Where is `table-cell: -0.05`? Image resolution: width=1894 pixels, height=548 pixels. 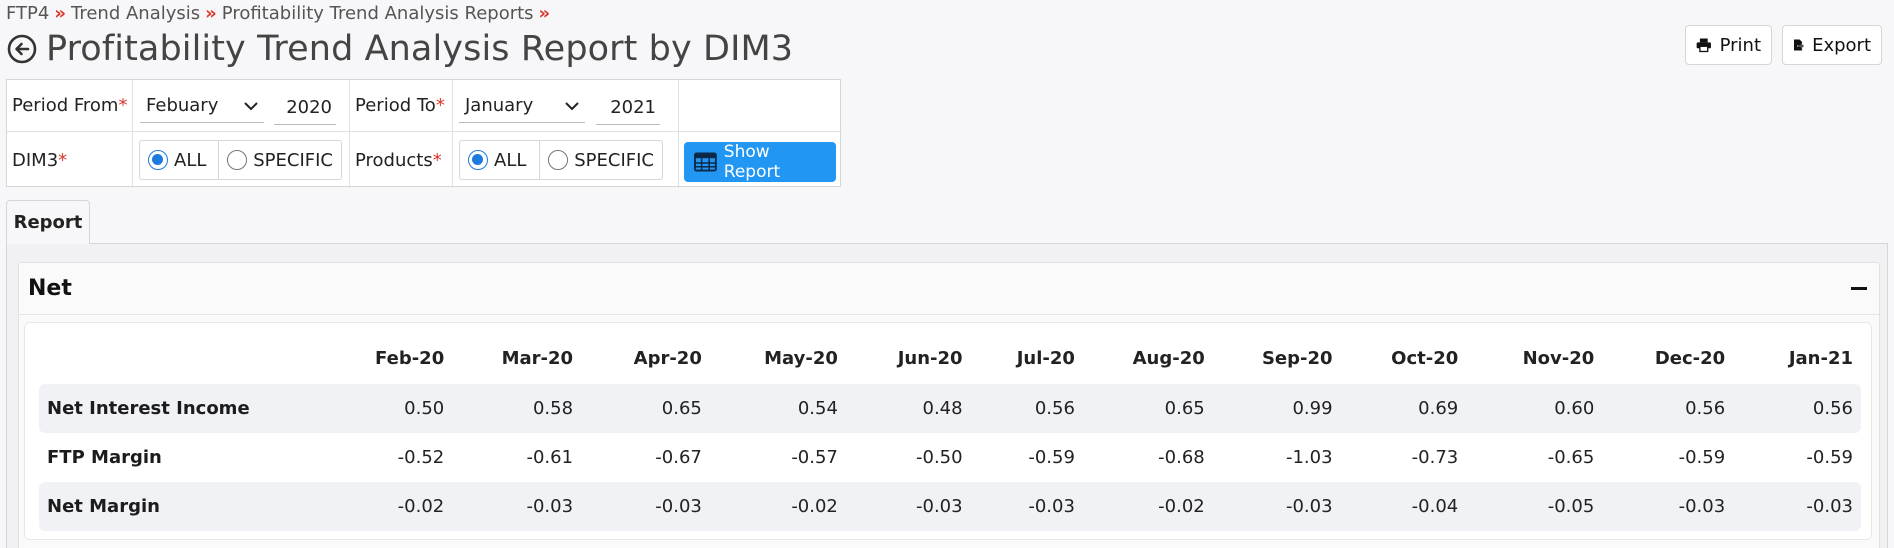
table-cell: -0.05 is located at coordinates (1534, 506).